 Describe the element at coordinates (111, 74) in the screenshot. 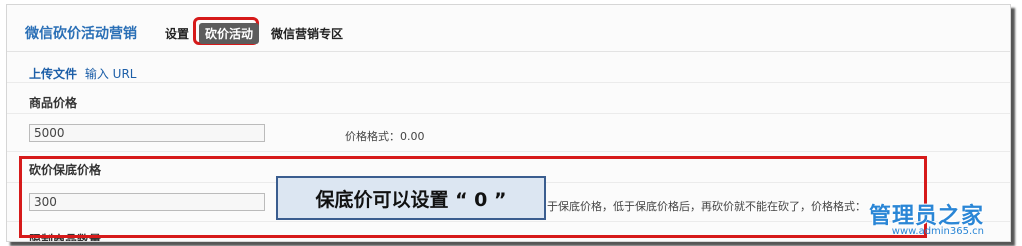

I see `input-url-link: 输入 URL` at that location.